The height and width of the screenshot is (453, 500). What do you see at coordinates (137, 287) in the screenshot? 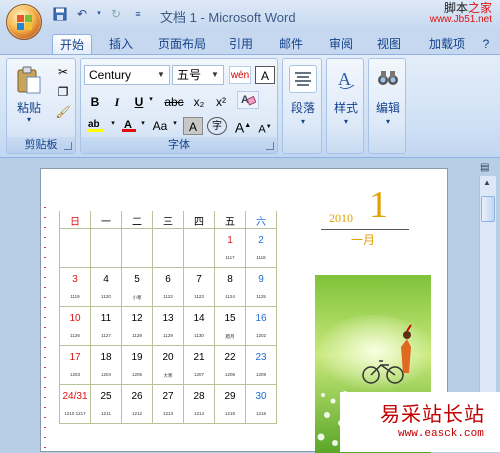
I see `calendar-day-cell: 5 小寒` at bounding box center [137, 287].